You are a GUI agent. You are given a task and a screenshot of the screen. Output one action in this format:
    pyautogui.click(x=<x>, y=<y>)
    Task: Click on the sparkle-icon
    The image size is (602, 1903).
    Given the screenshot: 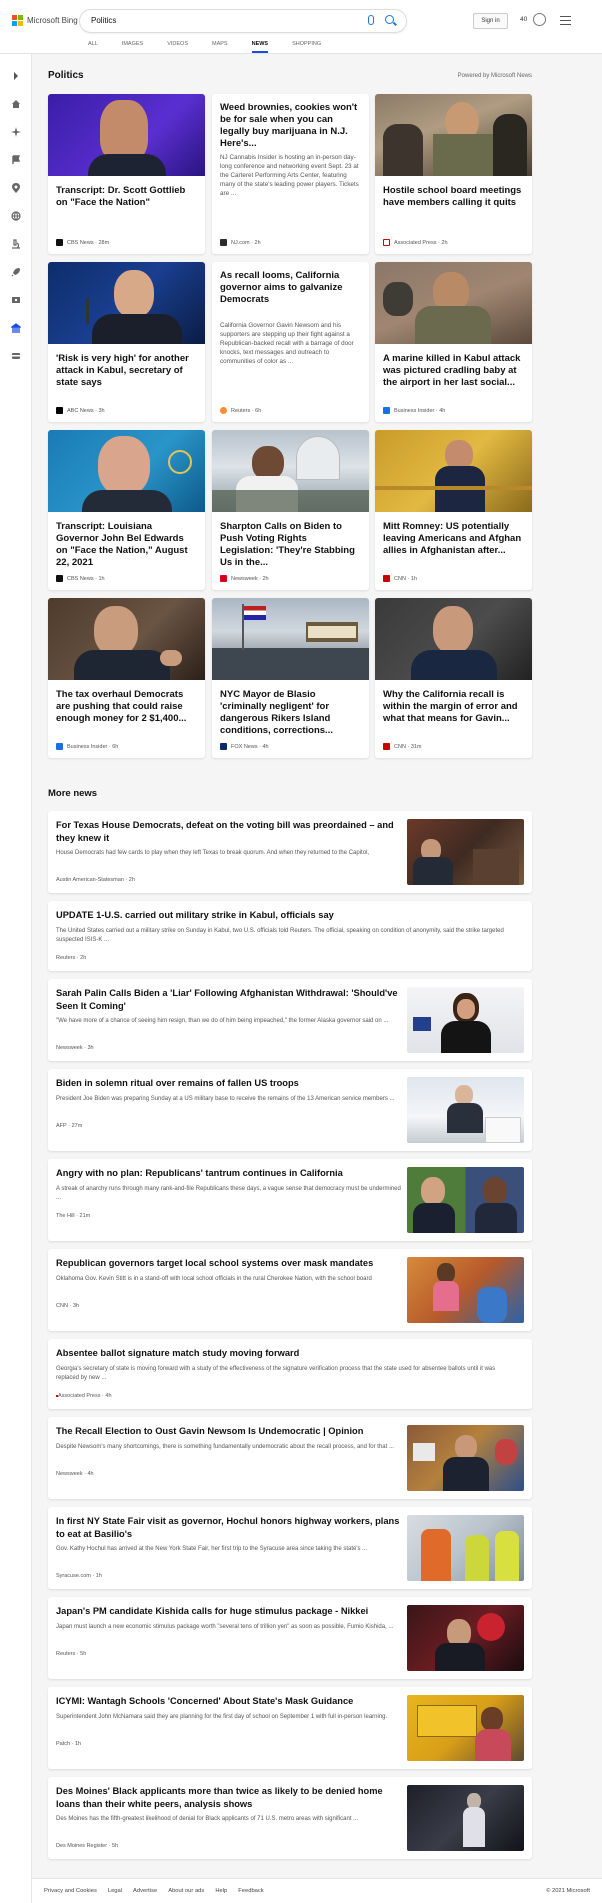 What is the action you would take?
    pyautogui.click(x=16, y=130)
    